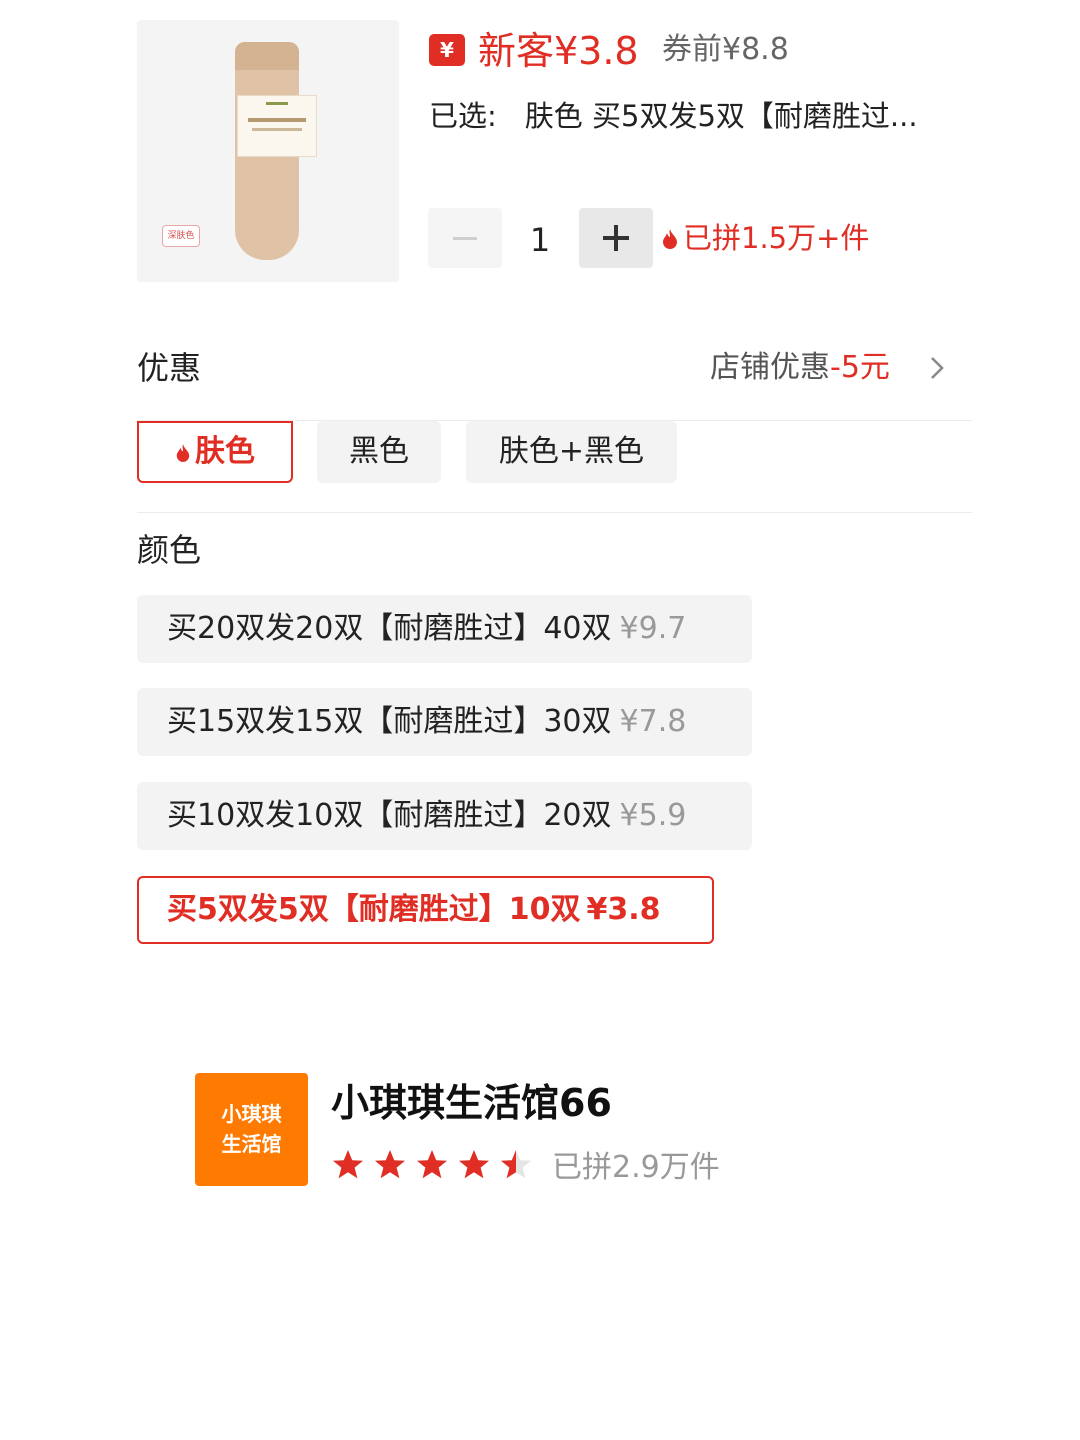 The width and height of the screenshot is (1080, 1440). What do you see at coordinates (251, 1129) in the screenshot?
I see `shop-logo: 小琪琪 生活馆` at bounding box center [251, 1129].